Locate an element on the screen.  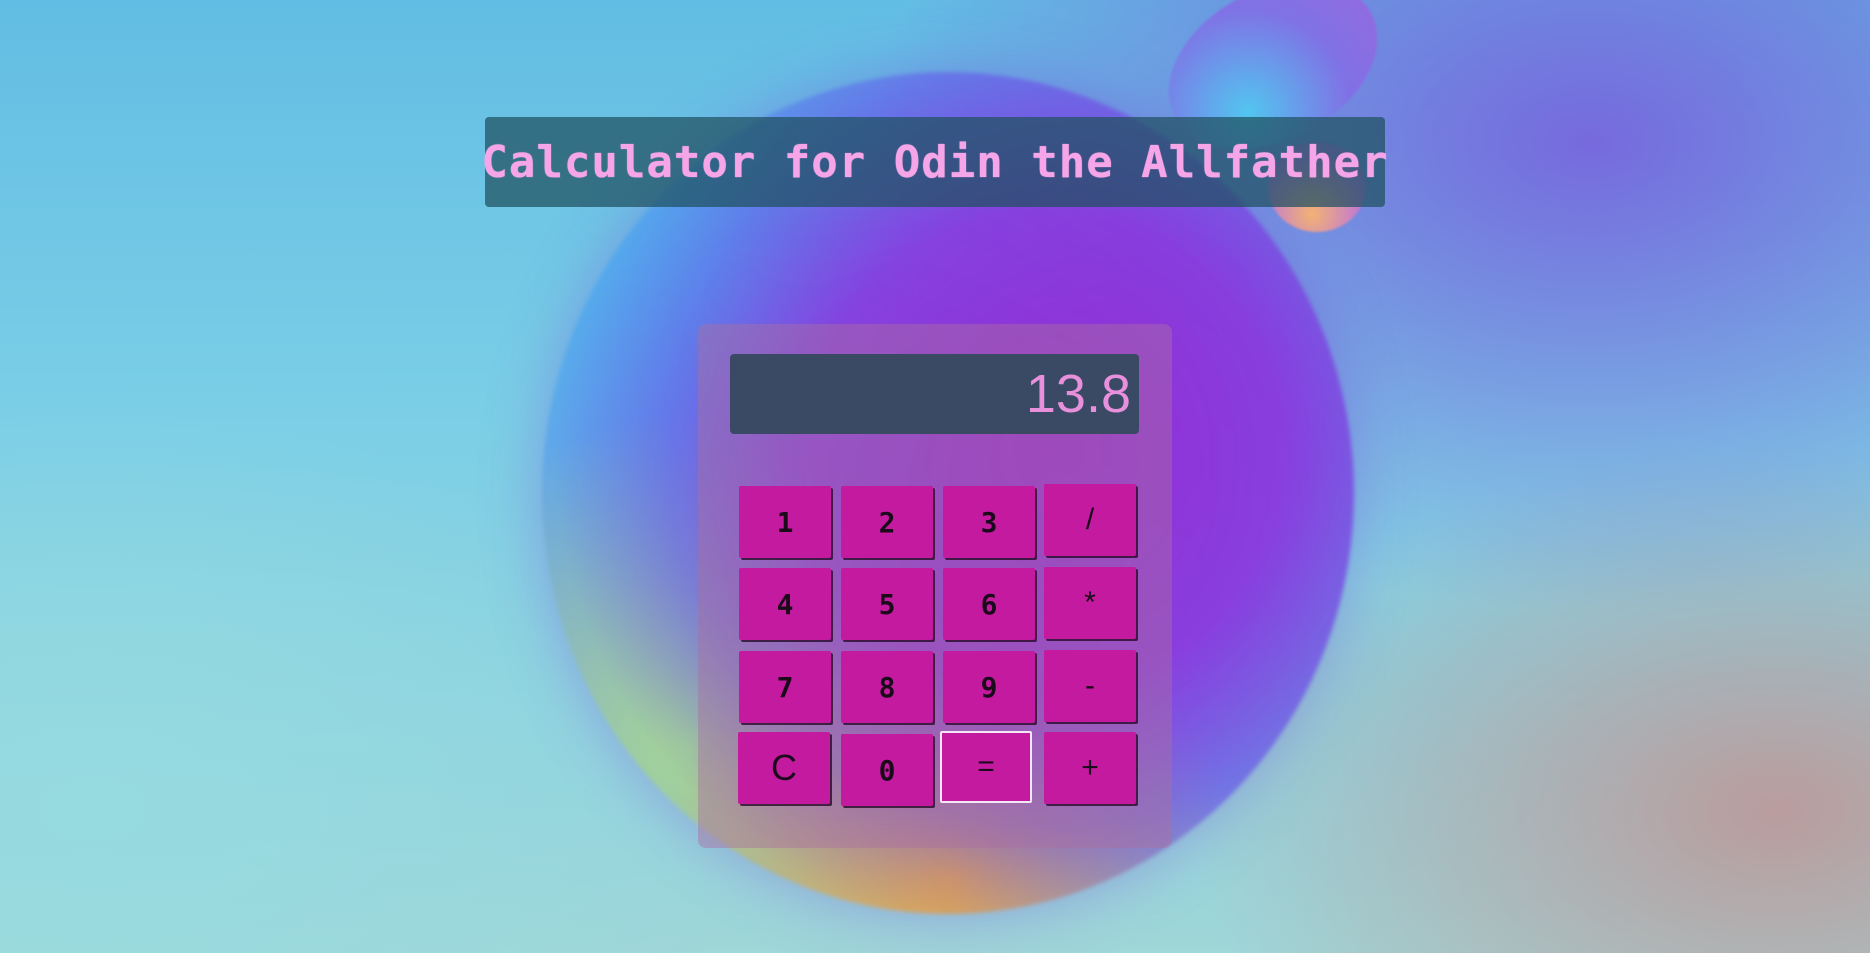
key-6-button: 6 is located at coordinates (989, 604).